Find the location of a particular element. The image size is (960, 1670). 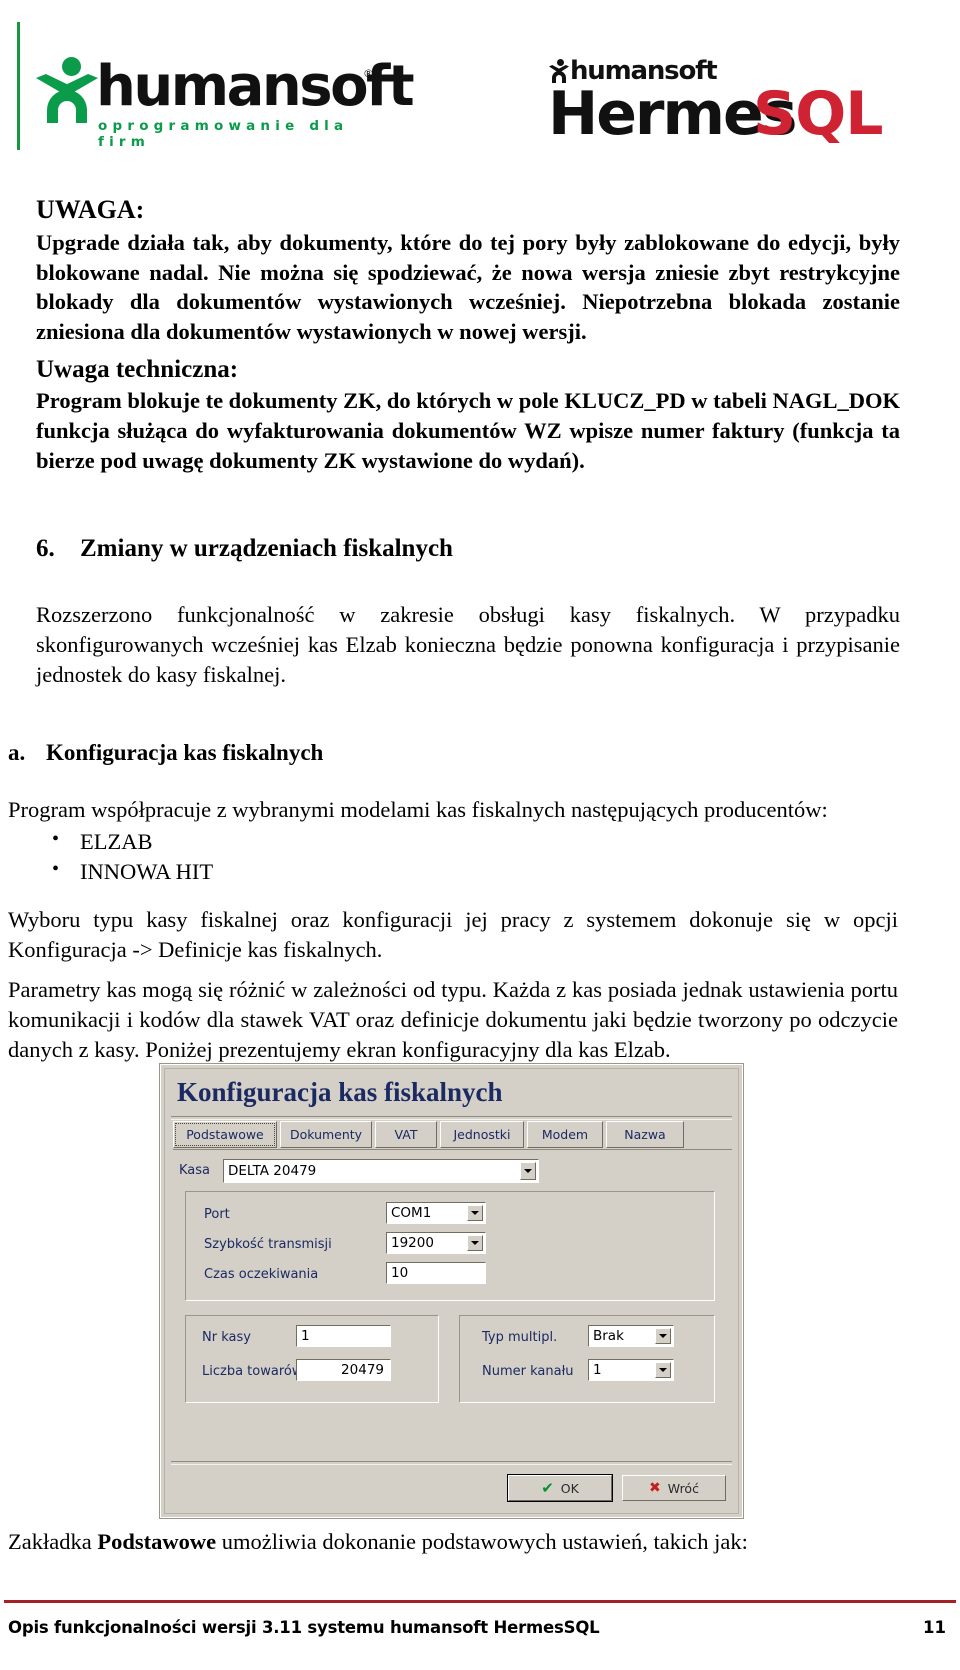

list-item: INNOWA HIT is located at coordinates (475, 871).